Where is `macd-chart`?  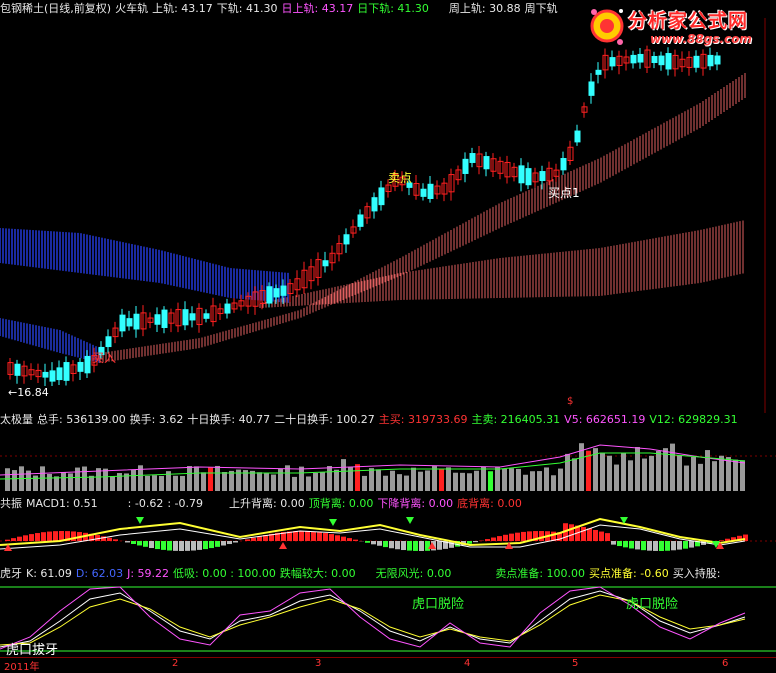 macd-chart is located at coordinates (388, 537).